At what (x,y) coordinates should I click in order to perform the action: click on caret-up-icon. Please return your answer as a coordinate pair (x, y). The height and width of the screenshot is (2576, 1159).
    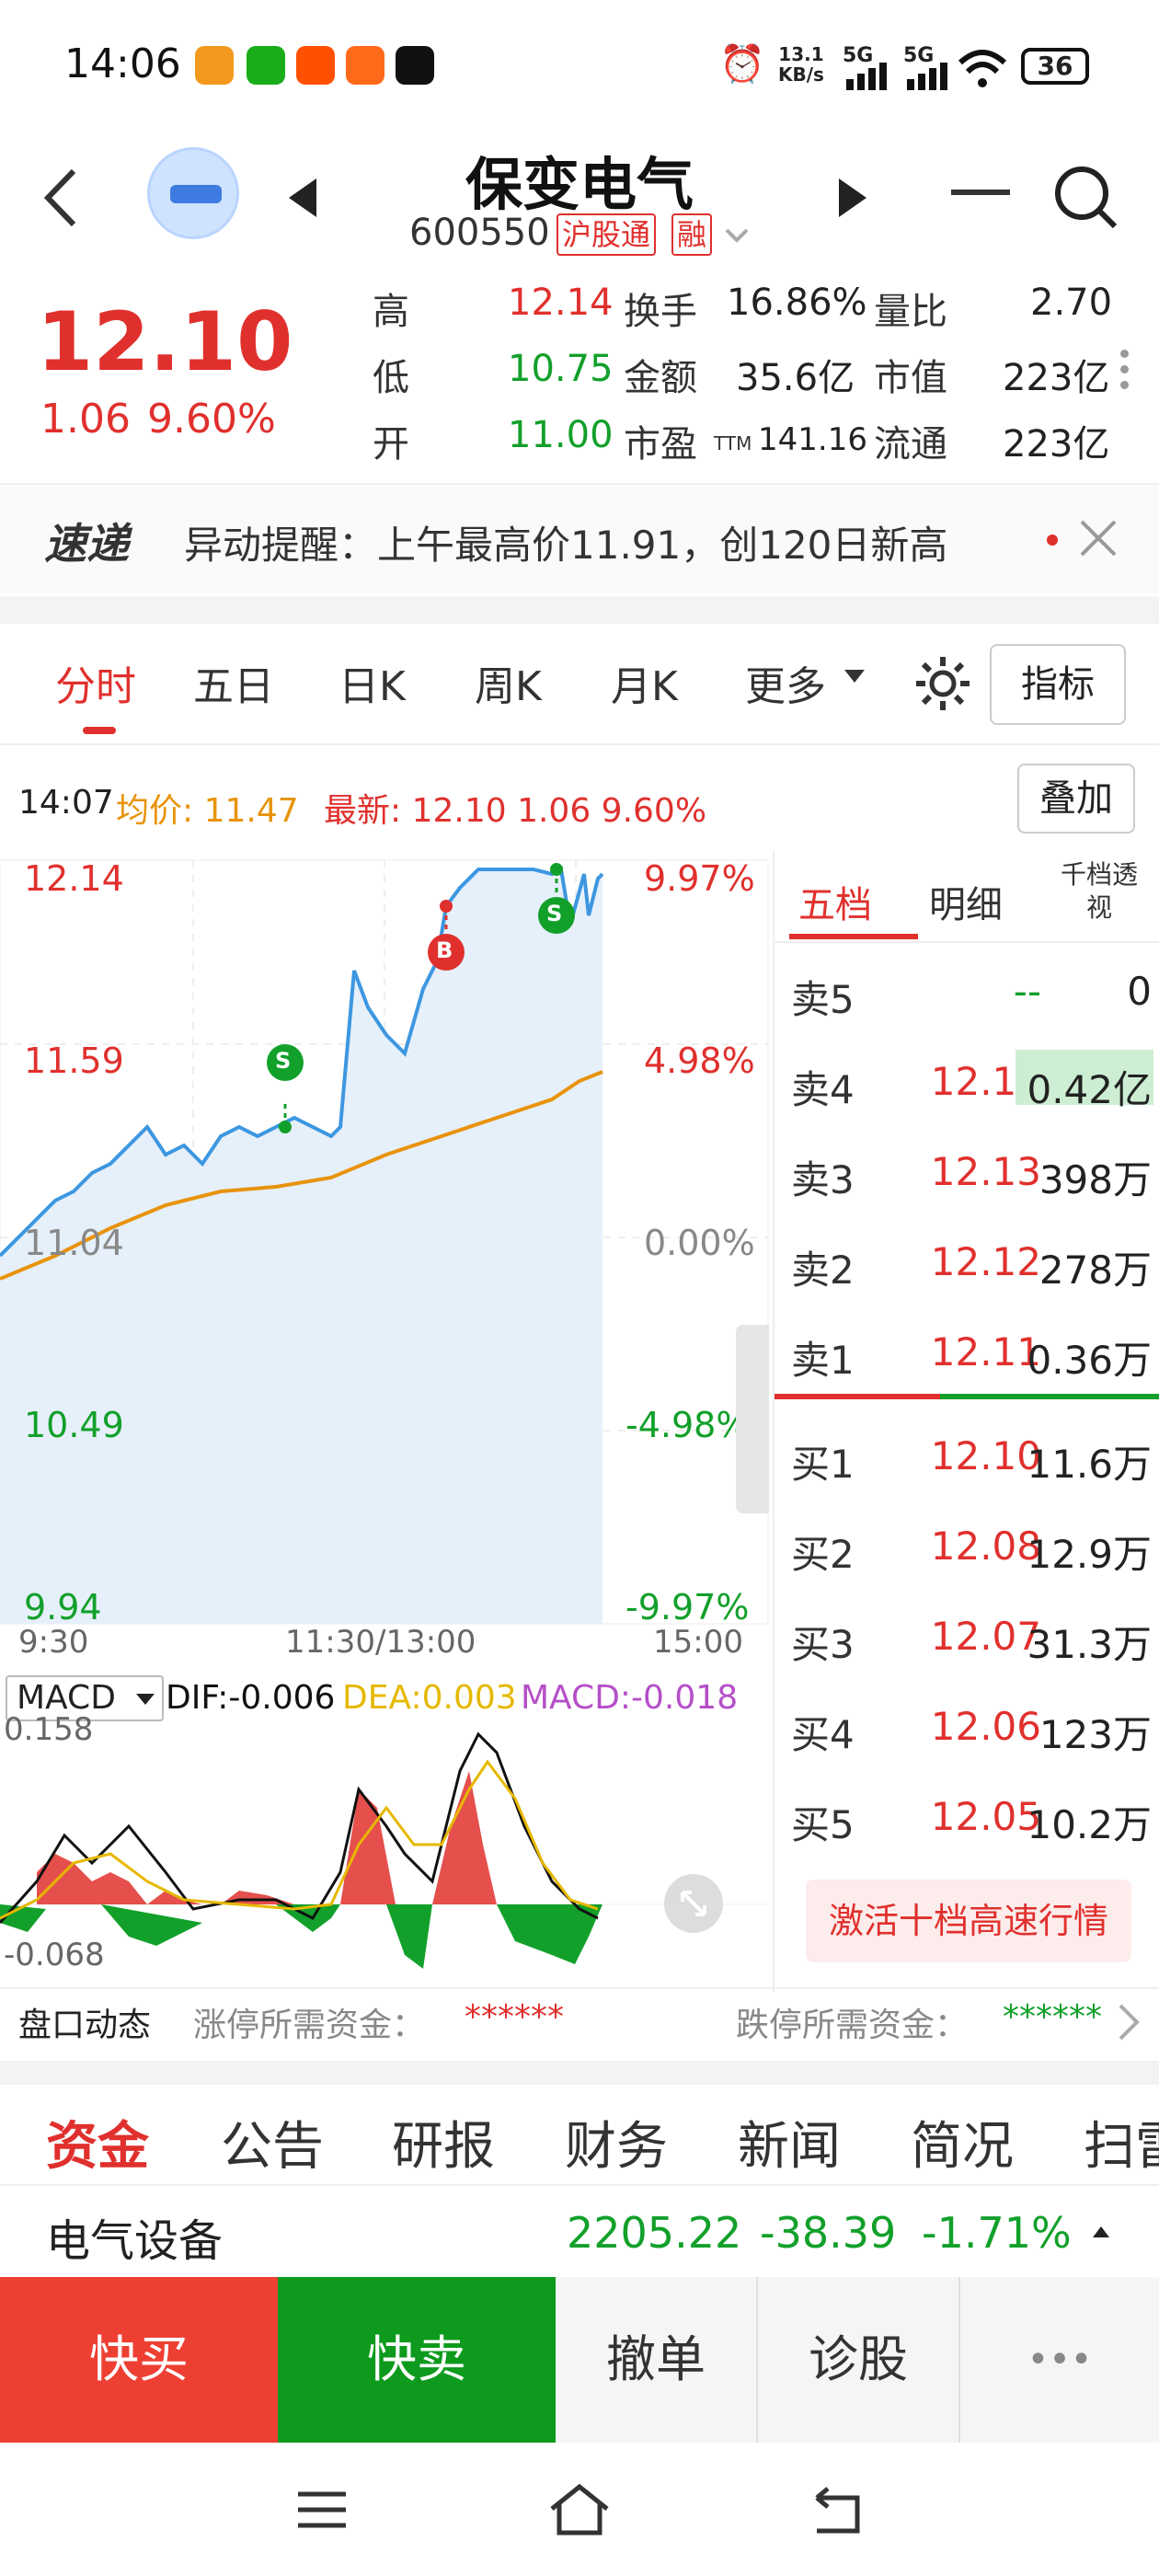
    Looking at the image, I should click on (1101, 2231).